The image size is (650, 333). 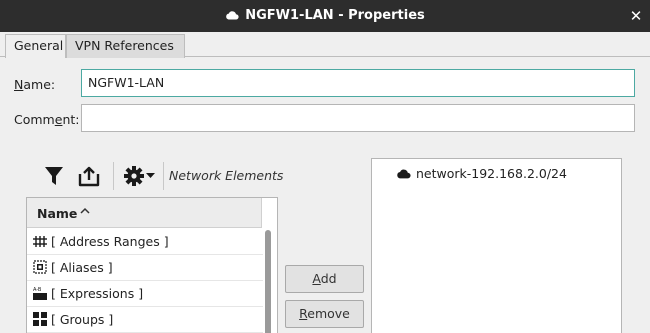 I want to click on name-label: Name:, so click(x=34, y=84).